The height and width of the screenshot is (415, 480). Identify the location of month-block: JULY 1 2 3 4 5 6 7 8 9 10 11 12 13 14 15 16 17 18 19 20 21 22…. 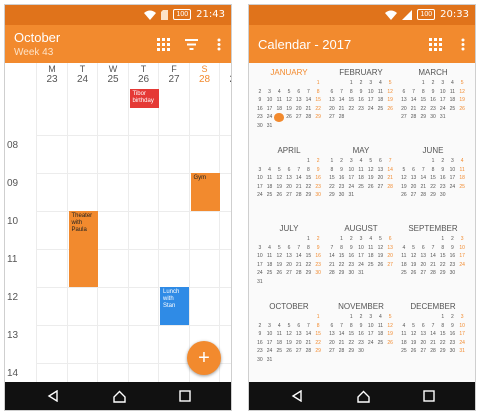
(289, 254).